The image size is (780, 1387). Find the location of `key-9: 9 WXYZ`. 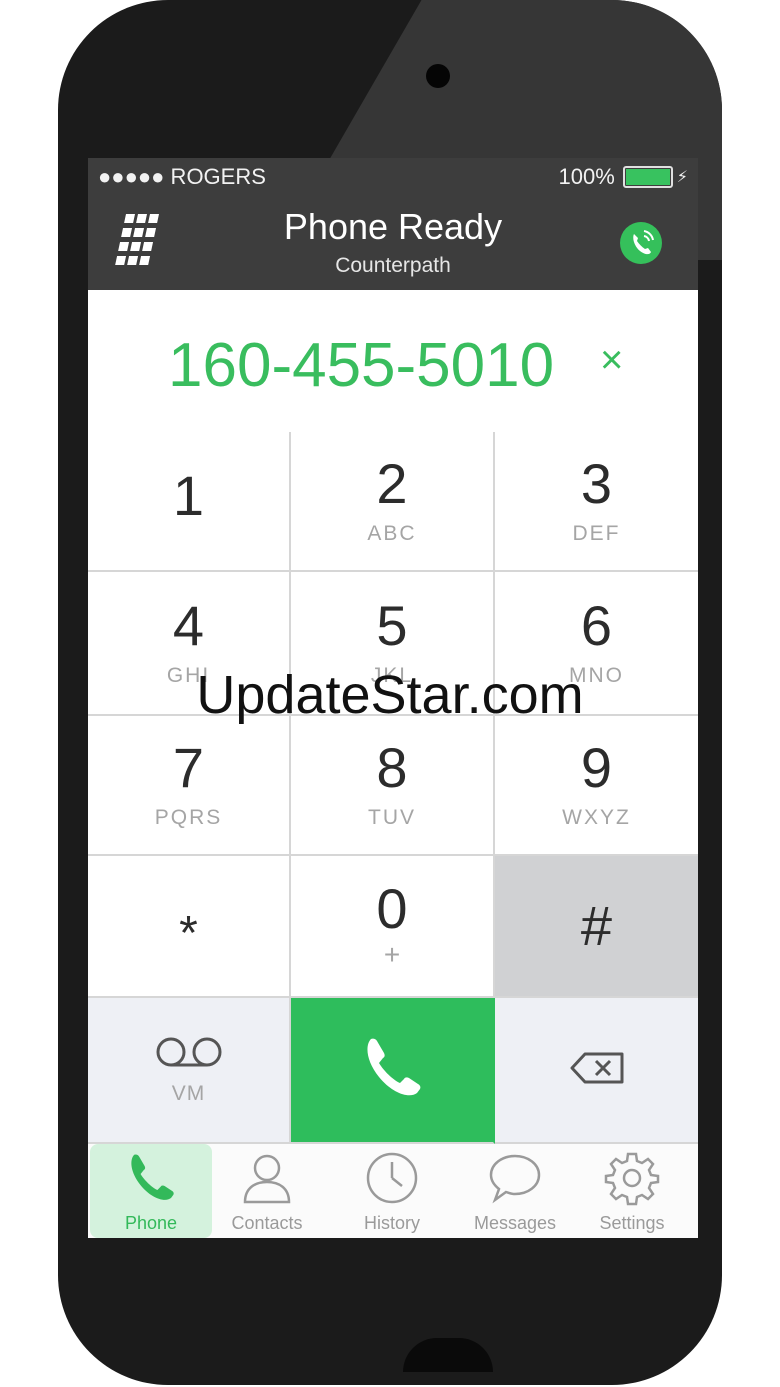

key-9: 9 WXYZ is located at coordinates (596, 786).